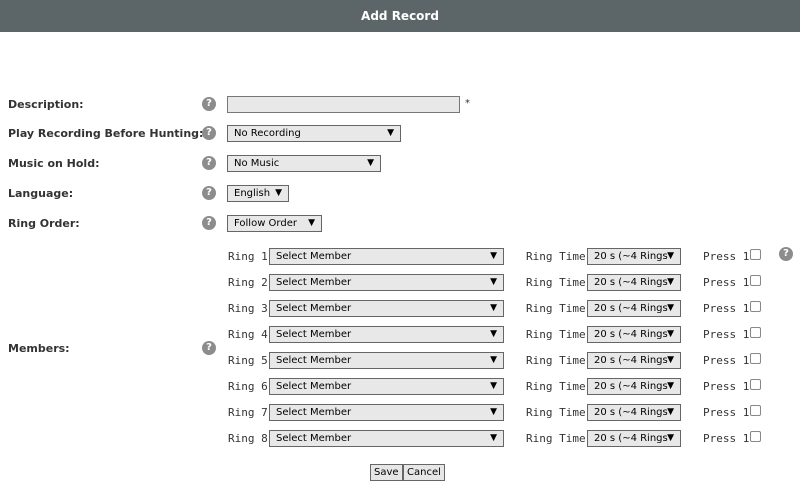  What do you see at coordinates (400, 16) in the screenshot?
I see `dialog-title: Add Record` at bounding box center [400, 16].